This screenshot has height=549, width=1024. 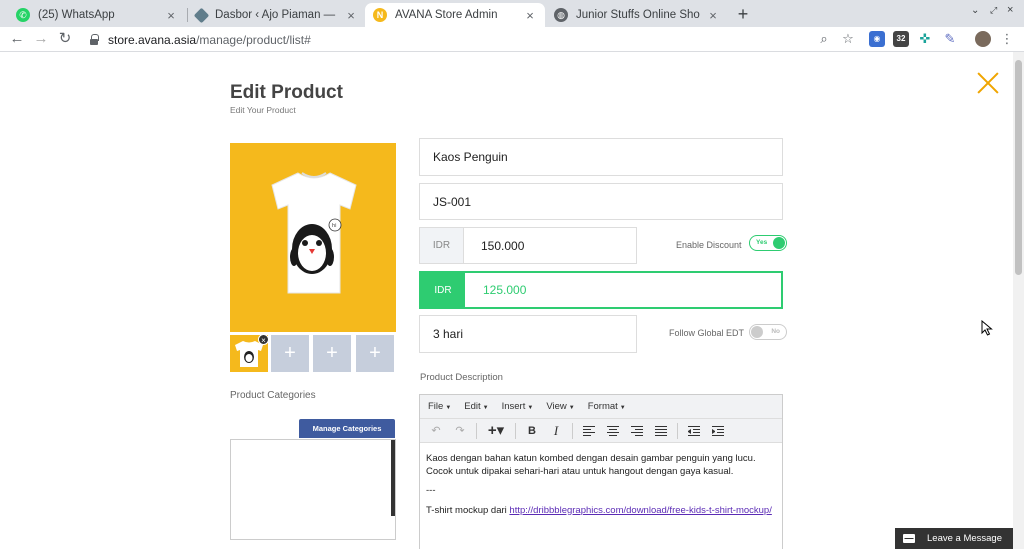 I want to click on indent-icon, so click(x=718, y=431).